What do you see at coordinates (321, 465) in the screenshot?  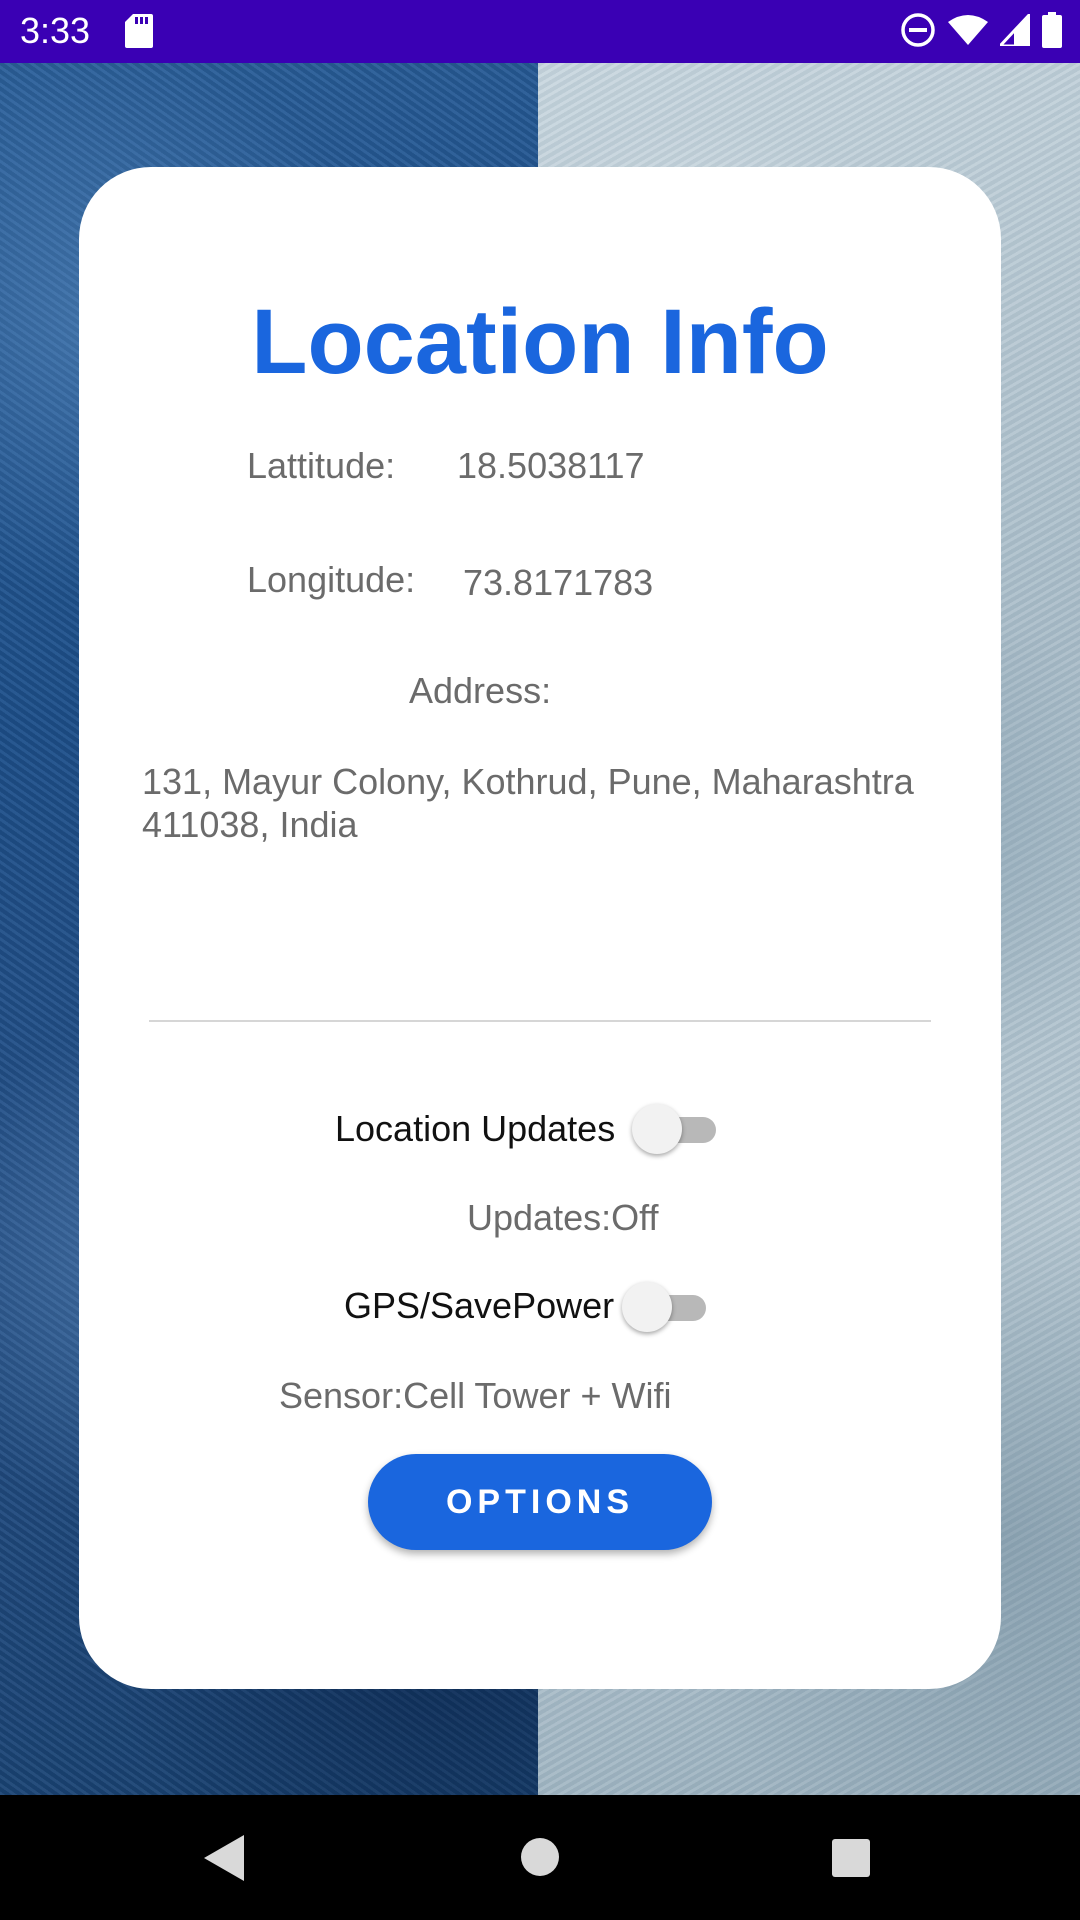 I see `latitude-label: Lattitude:` at bounding box center [321, 465].